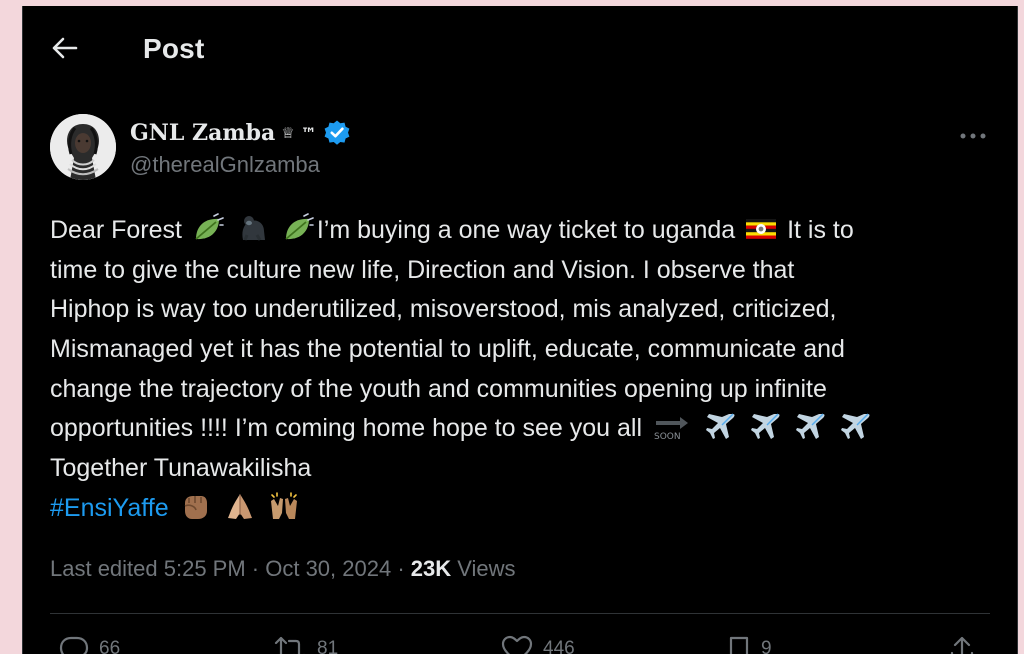 The width and height of the screenshot is (1024, 654). I want to click on avatar, so click(83, 147).